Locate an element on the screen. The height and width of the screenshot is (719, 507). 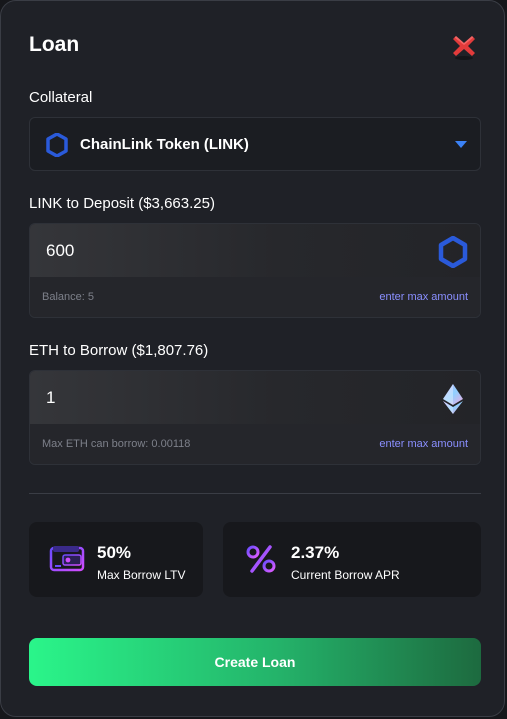
borrow-max-amount-link: enter max amount is located at coordinates (423, 444).